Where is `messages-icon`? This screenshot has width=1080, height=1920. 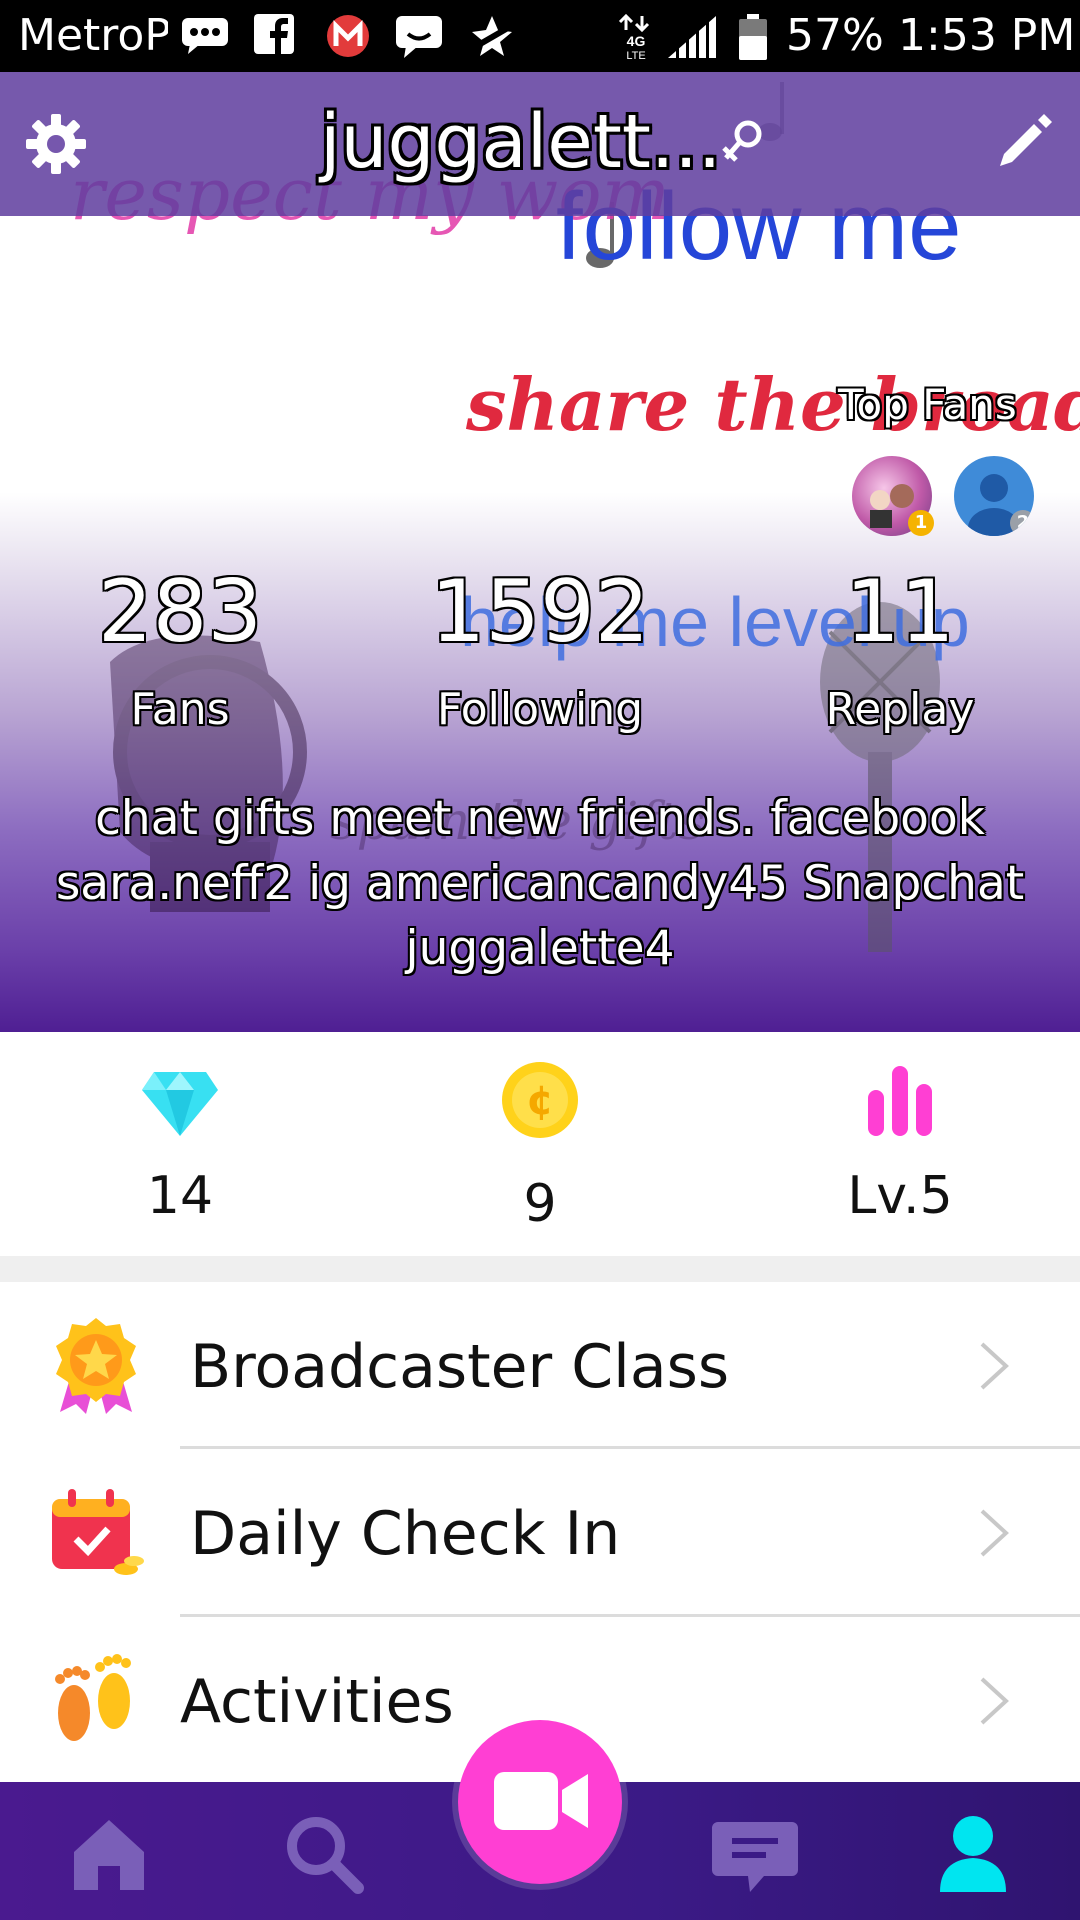 messages-icon is located at coordinates (755, 1853).